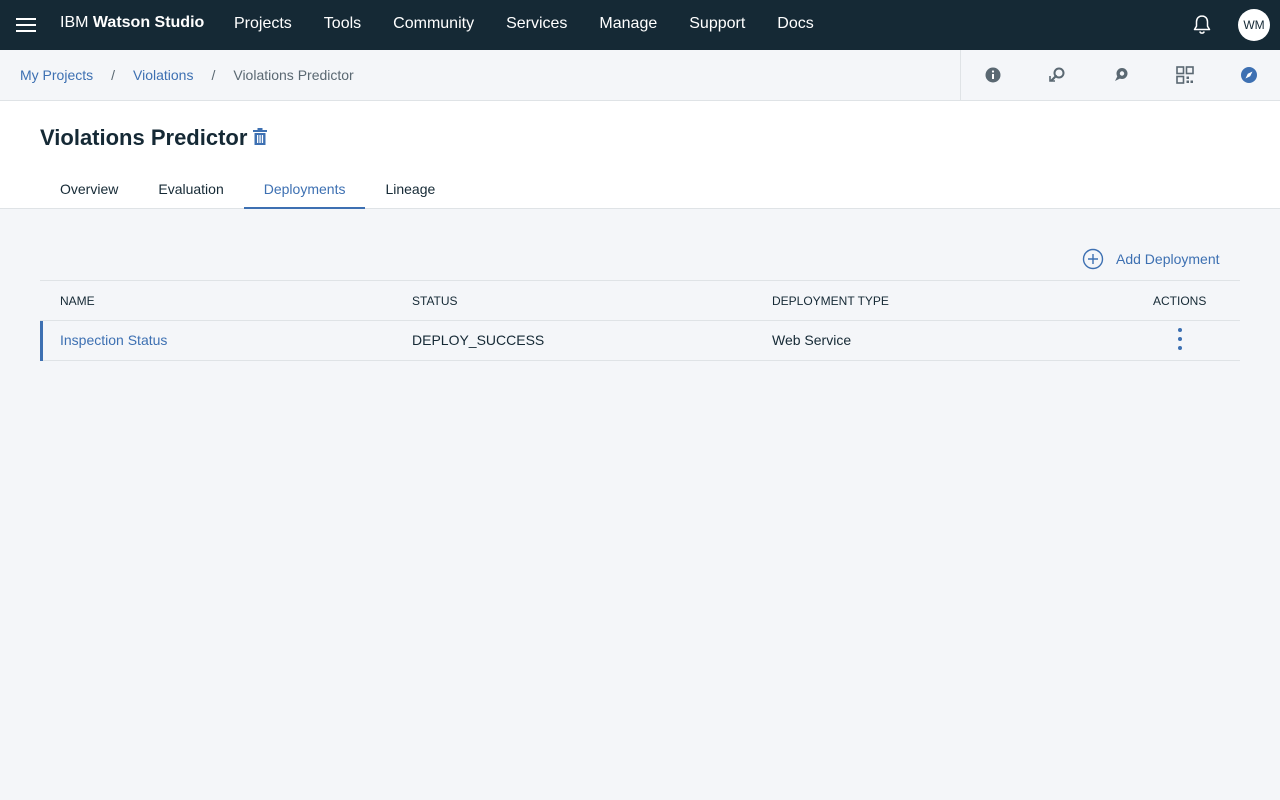 The width and height of the screenshot is (1280, 800). I want to click on row-accent-bar, so click(41, 341).